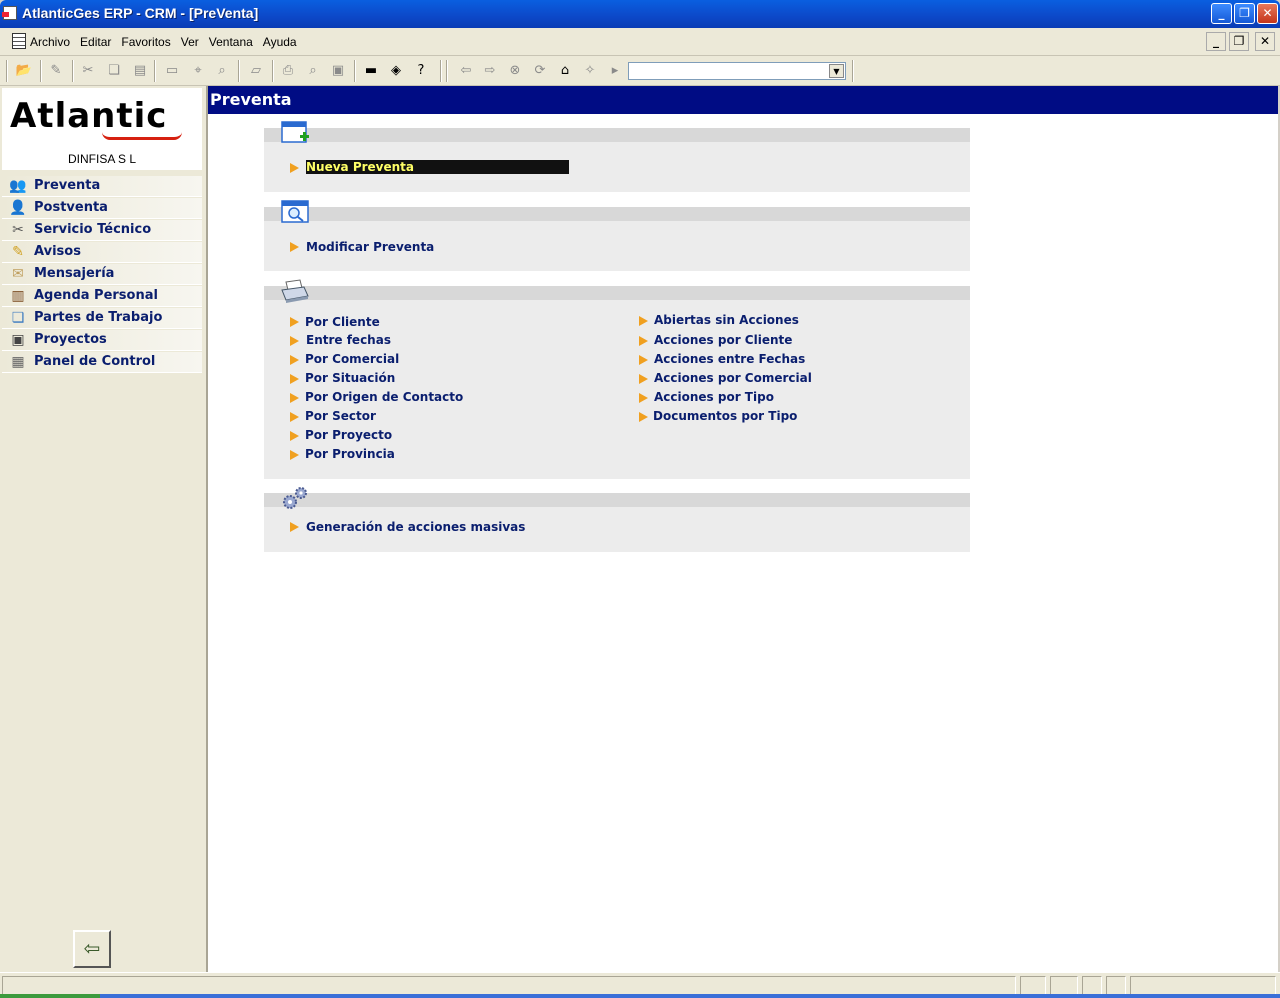 This screenshot has height=998, width=1280. Describe the element at coordinates (350, 454) in the screenshot. I see `link-por-provincia: Por Provincia` at that location.